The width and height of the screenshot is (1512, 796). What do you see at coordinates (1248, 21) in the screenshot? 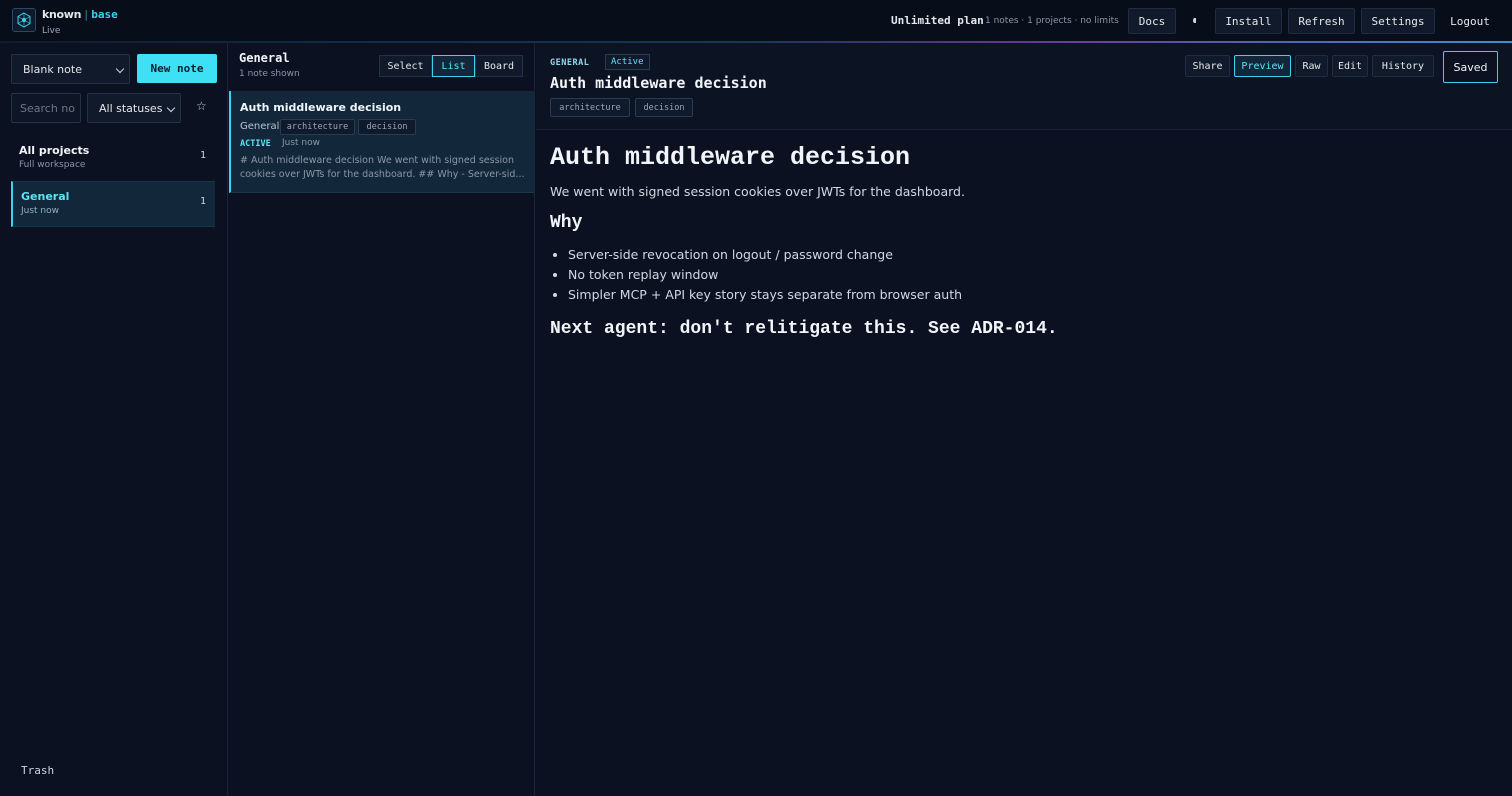
I see `install-button: Install` at bounding box center [1248, 21].